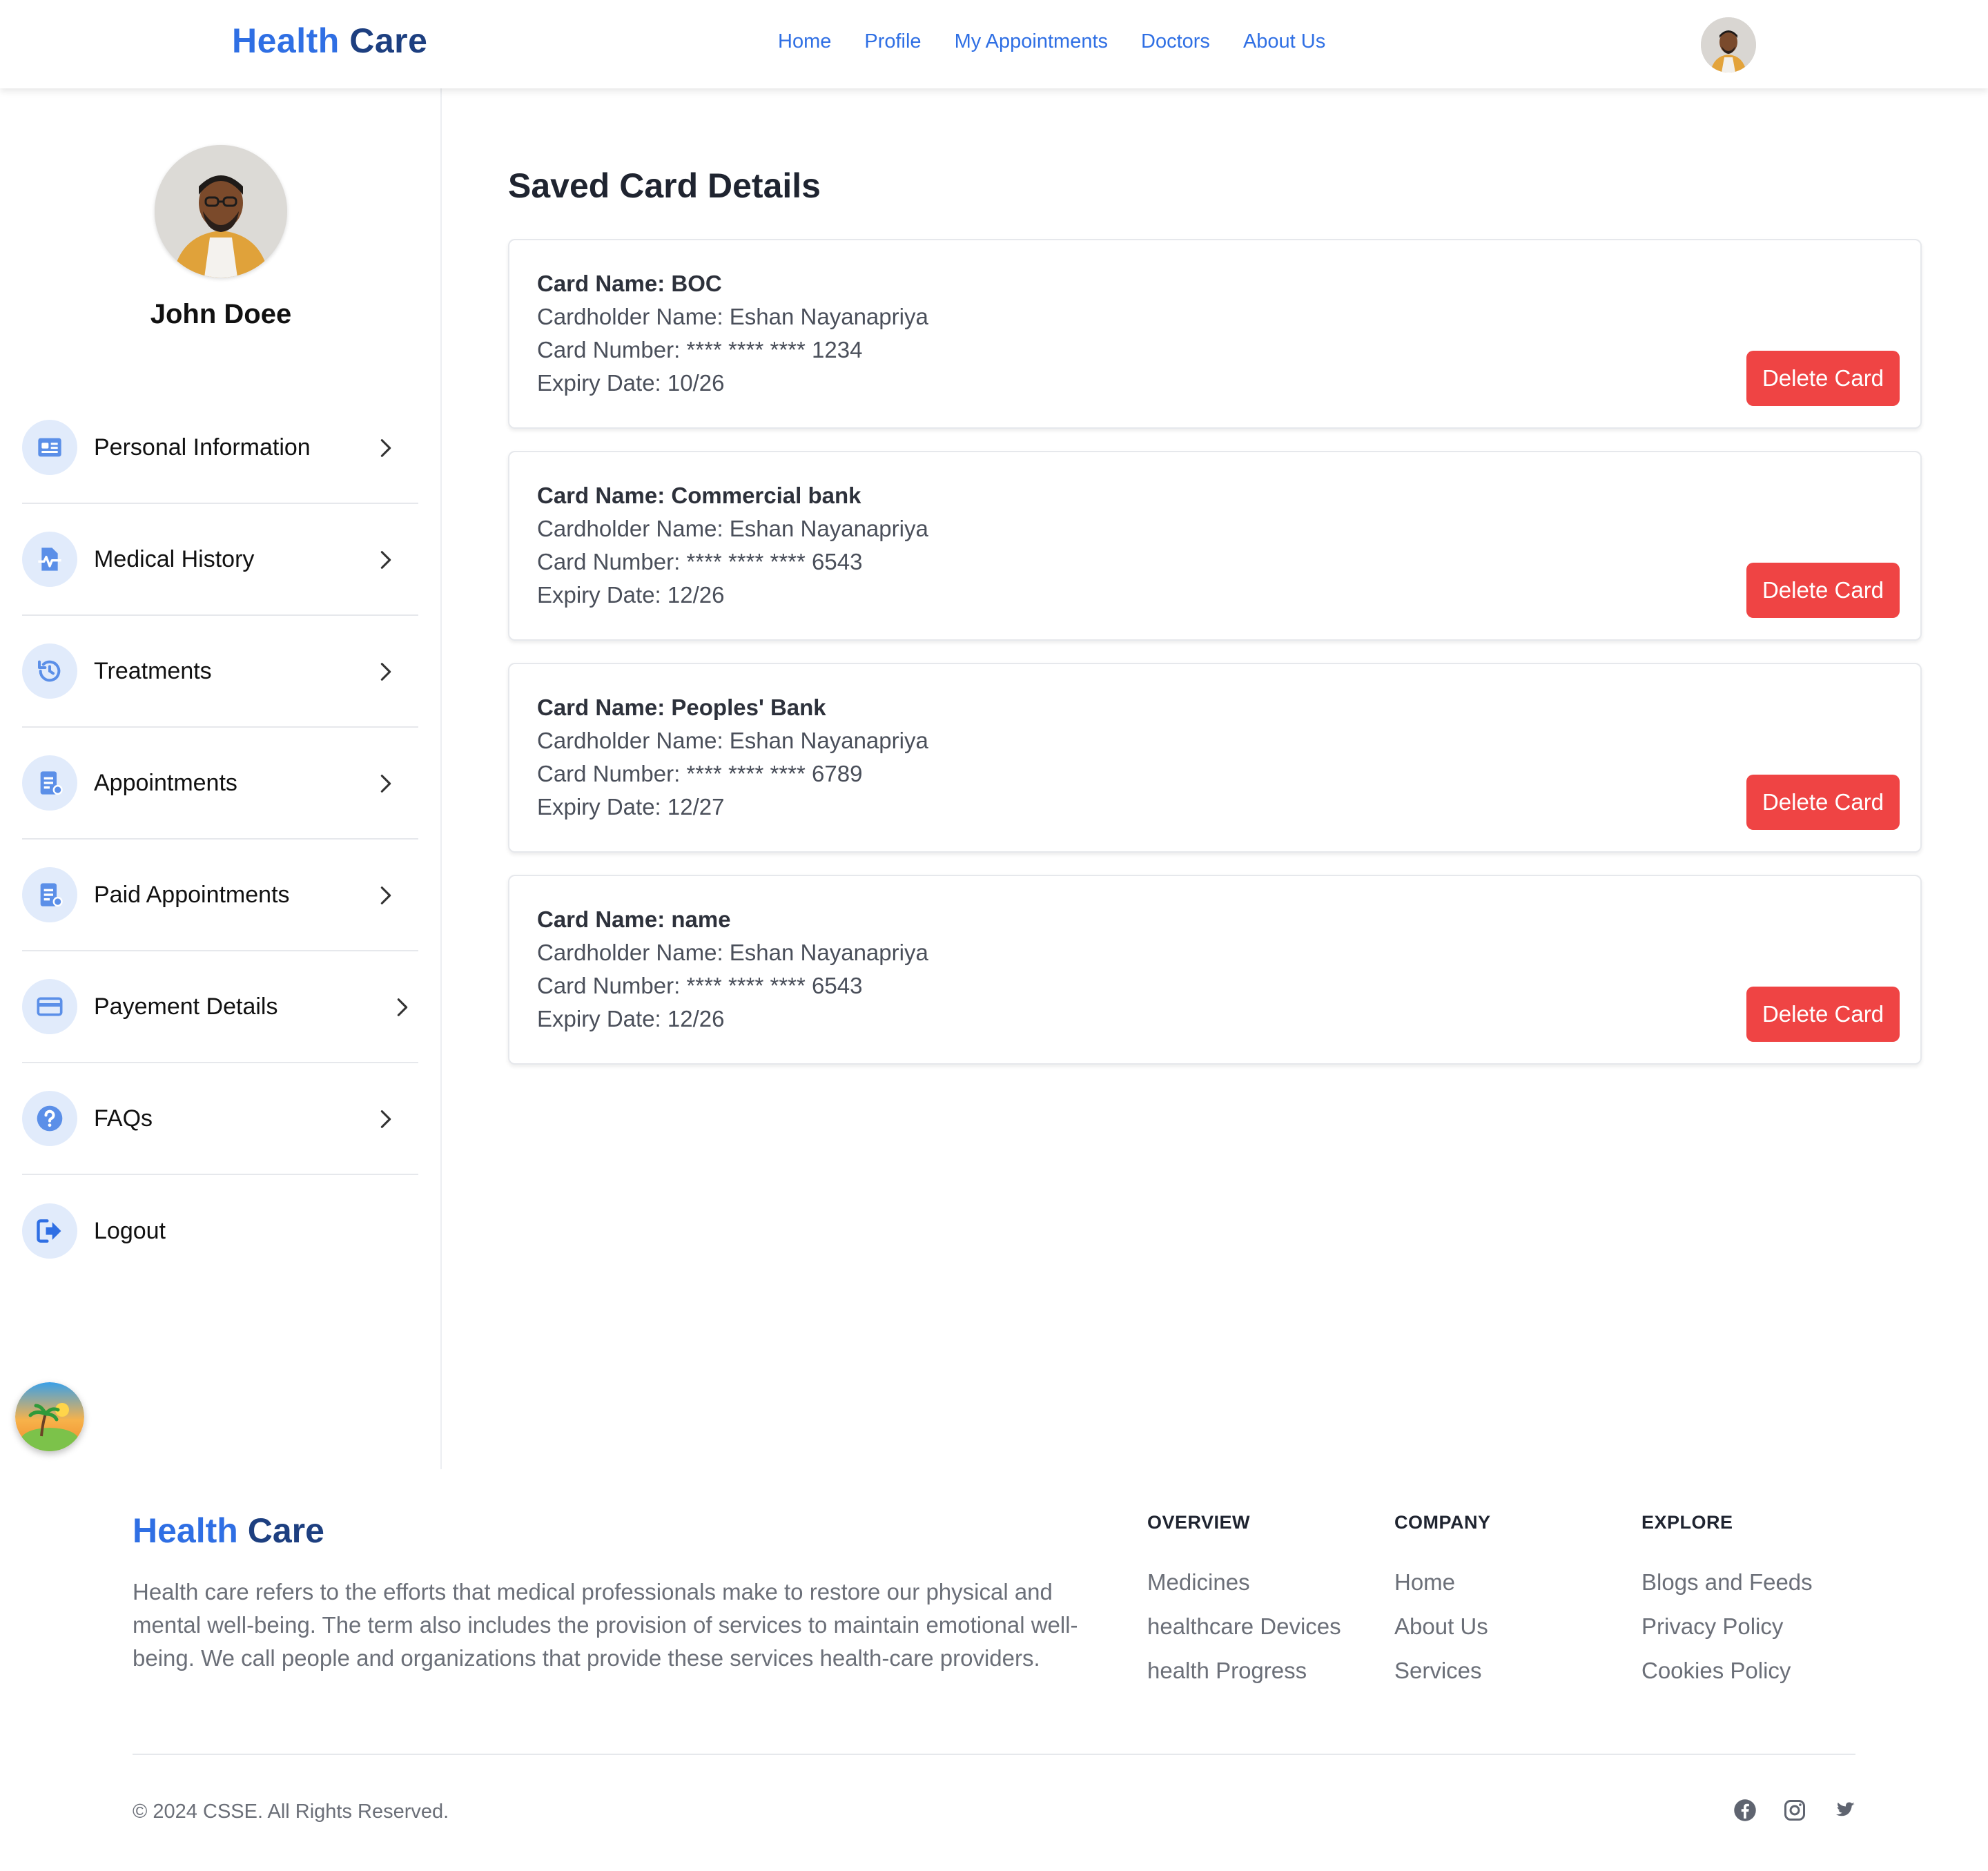  I want to click on footer-brand-logo: Health Care, so click(228, 1531).